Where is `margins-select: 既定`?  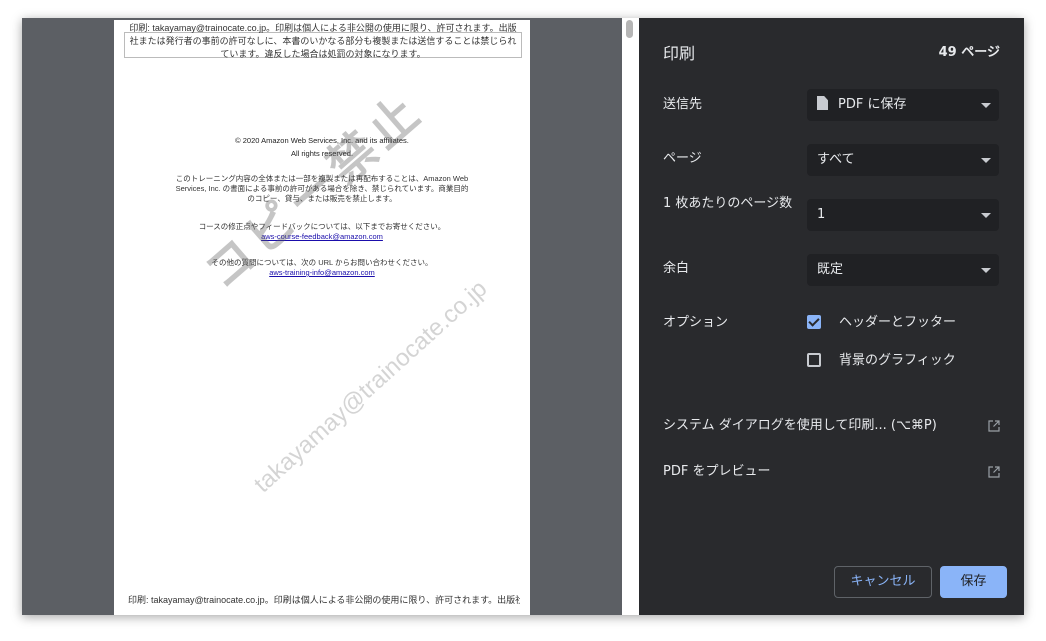
margins-select: 既定 is located at coordinates (903, 270).